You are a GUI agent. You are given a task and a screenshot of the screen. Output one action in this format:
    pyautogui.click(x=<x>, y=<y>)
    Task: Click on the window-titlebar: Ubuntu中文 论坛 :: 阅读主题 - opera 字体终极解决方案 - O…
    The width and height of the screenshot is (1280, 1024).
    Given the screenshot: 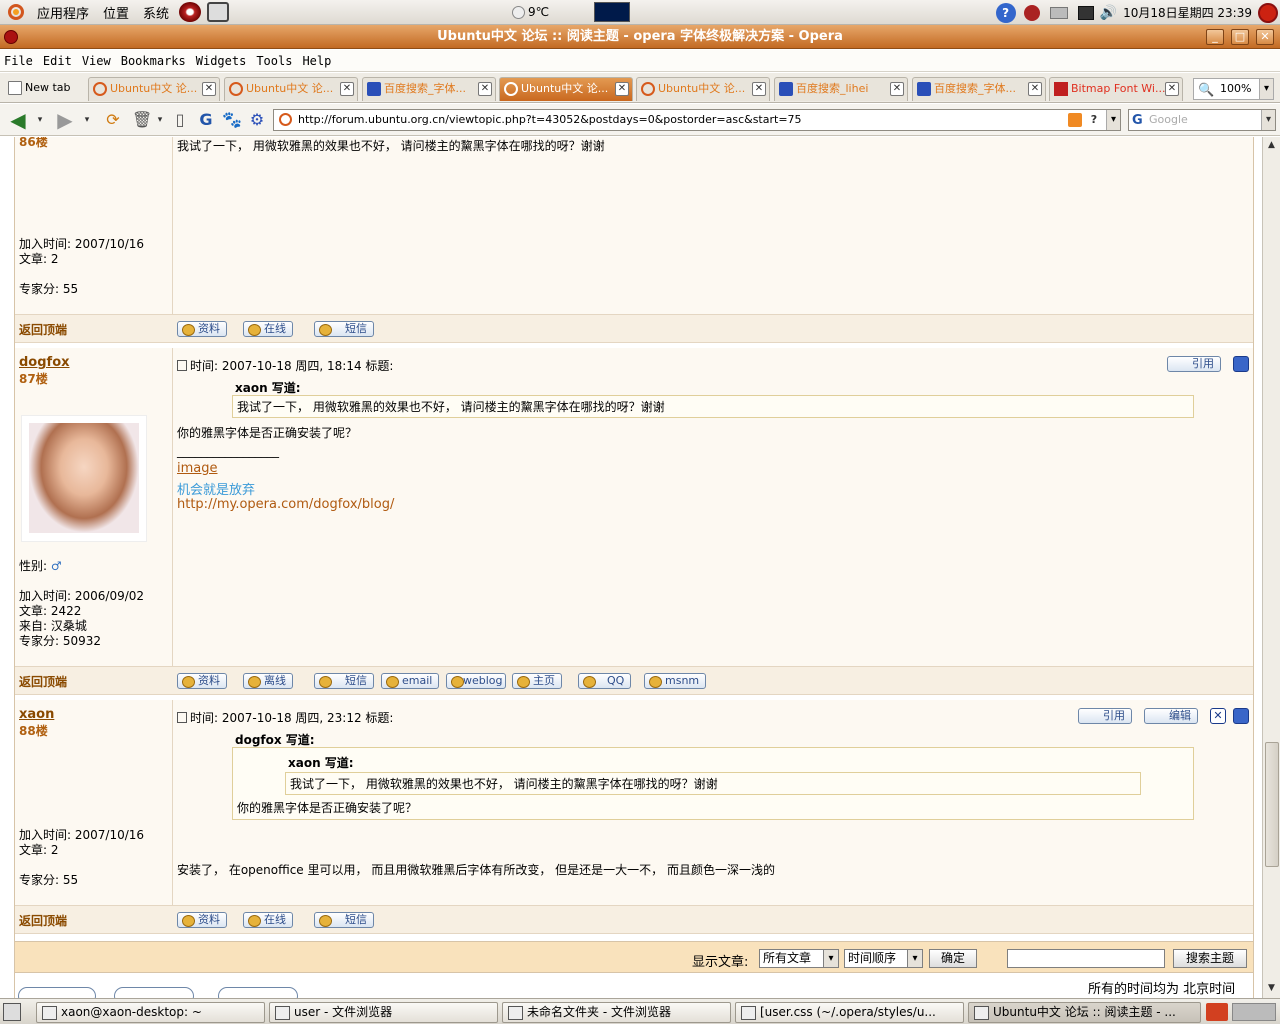 What is the action you would take?
    pyautogui.click(x=640, y=37)
    